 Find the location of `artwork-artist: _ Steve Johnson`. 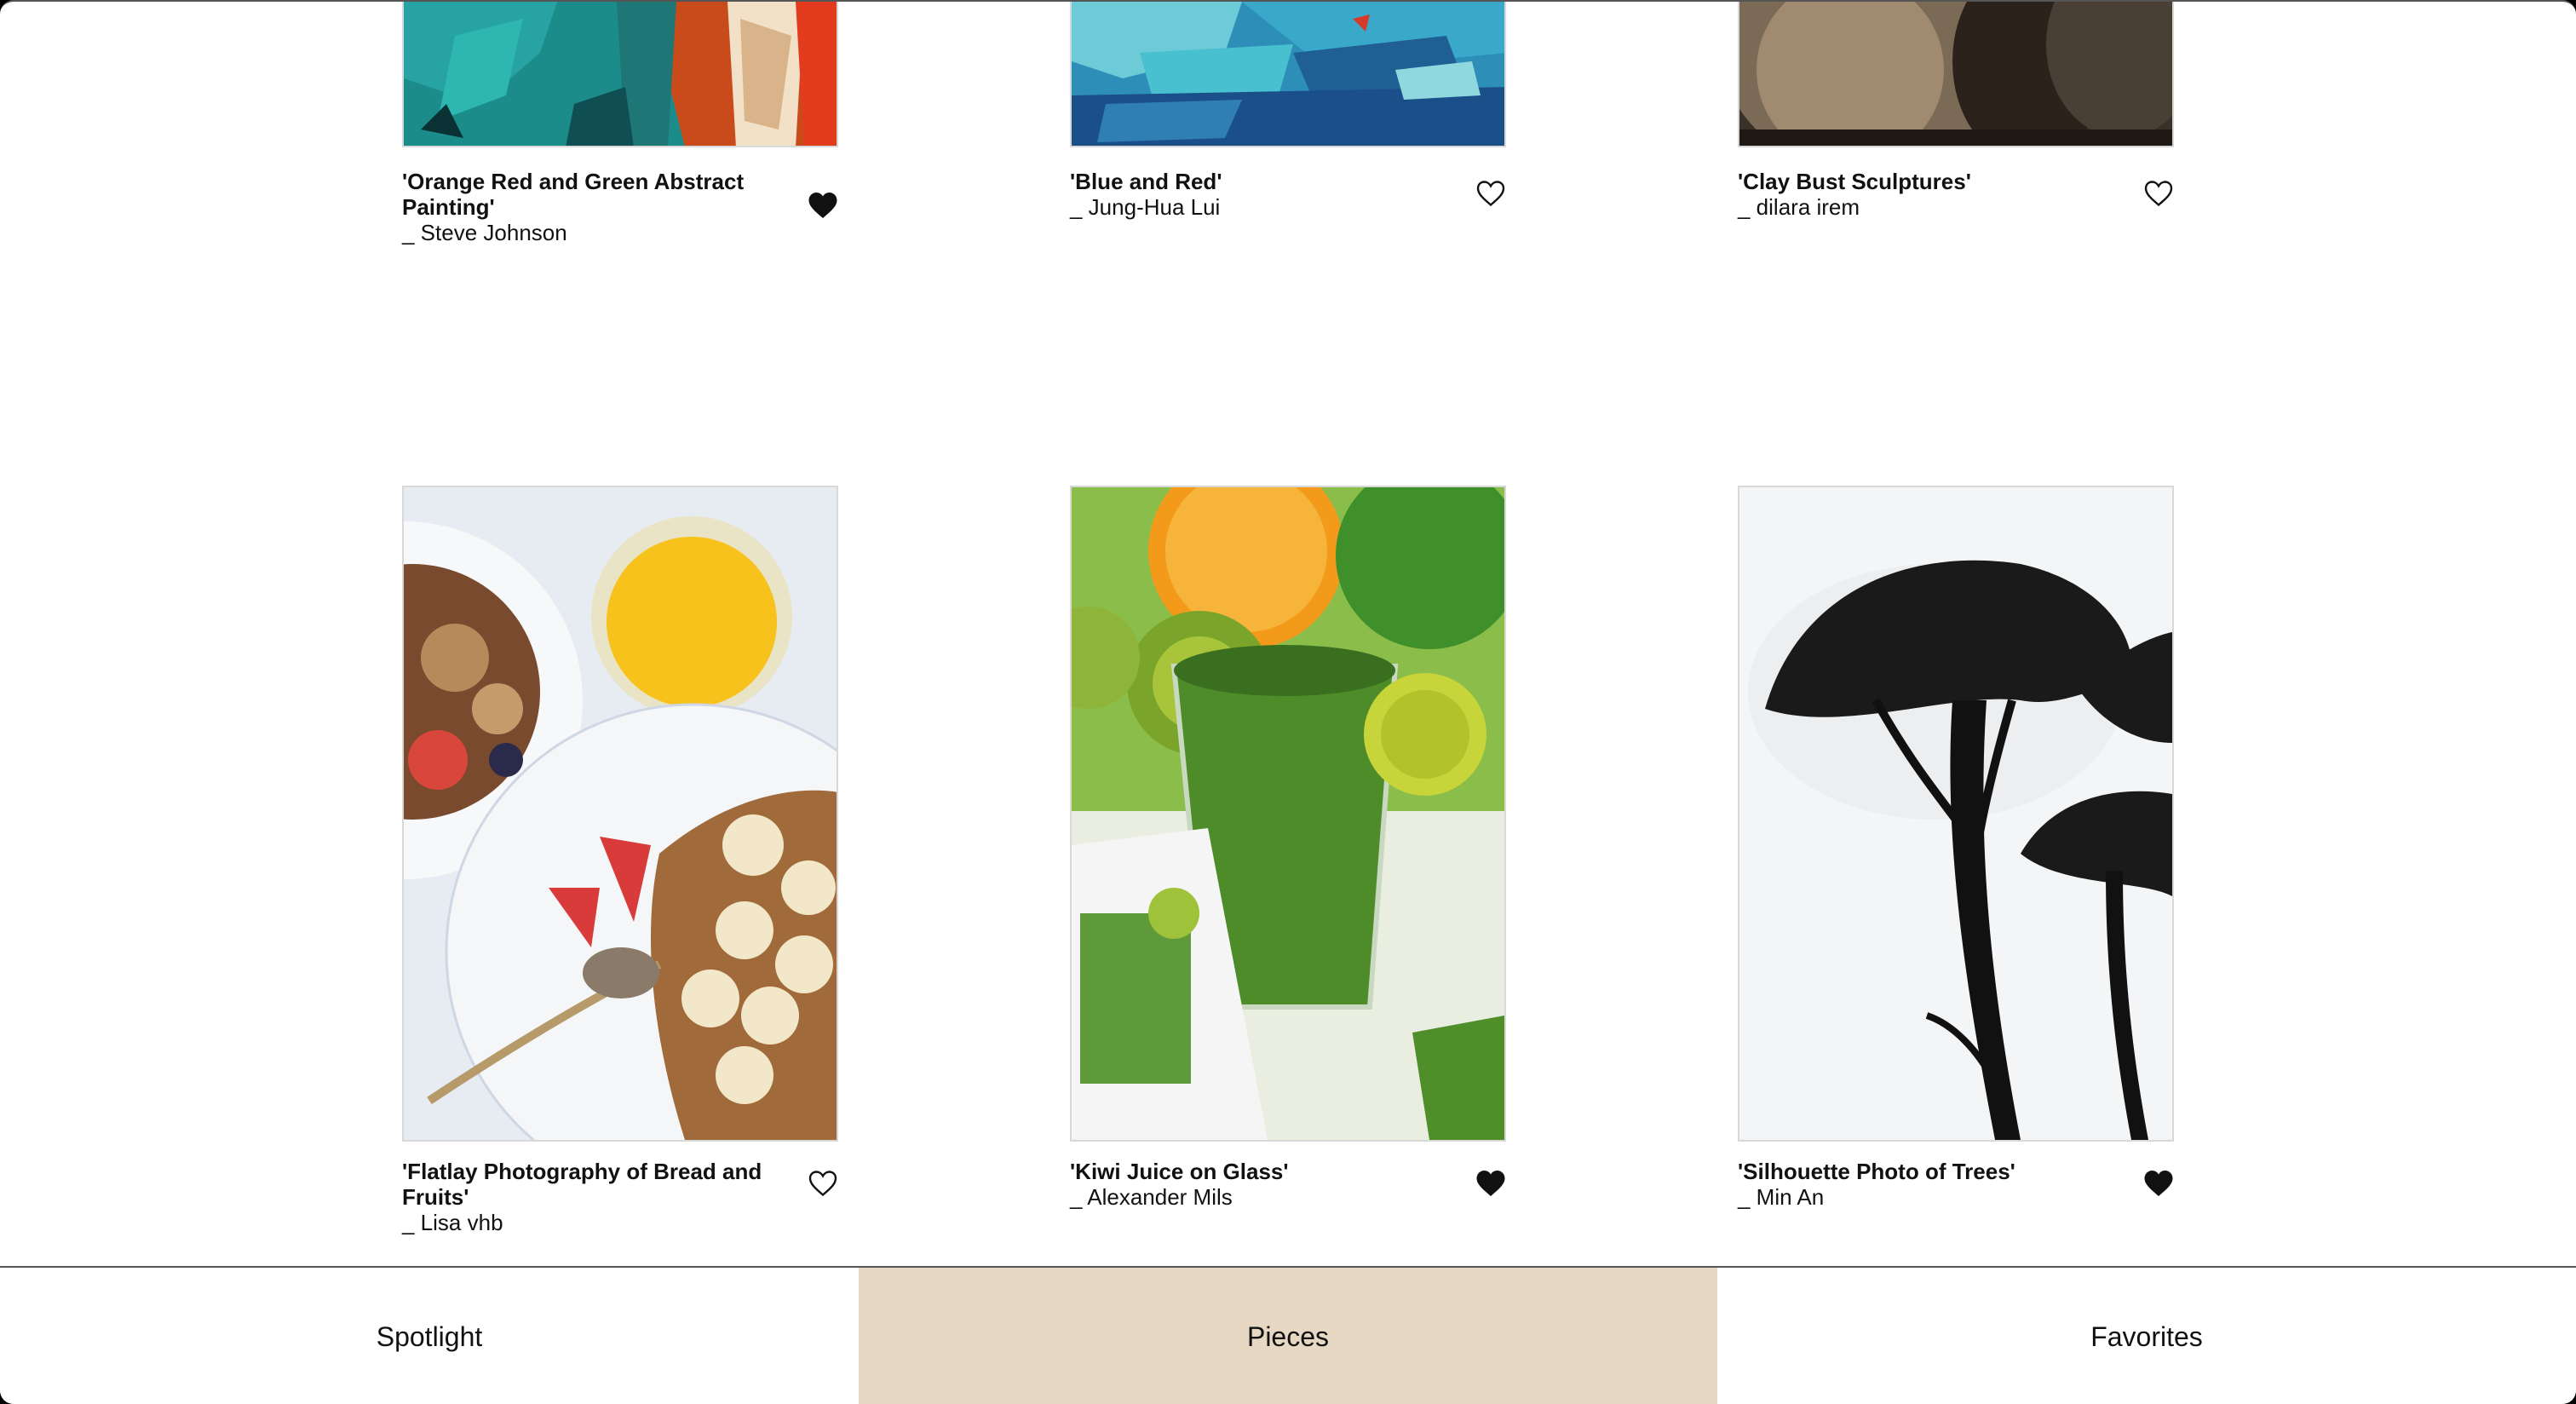

artwork-artist: _ Steve Johnson is located at coordinates (485, 232).